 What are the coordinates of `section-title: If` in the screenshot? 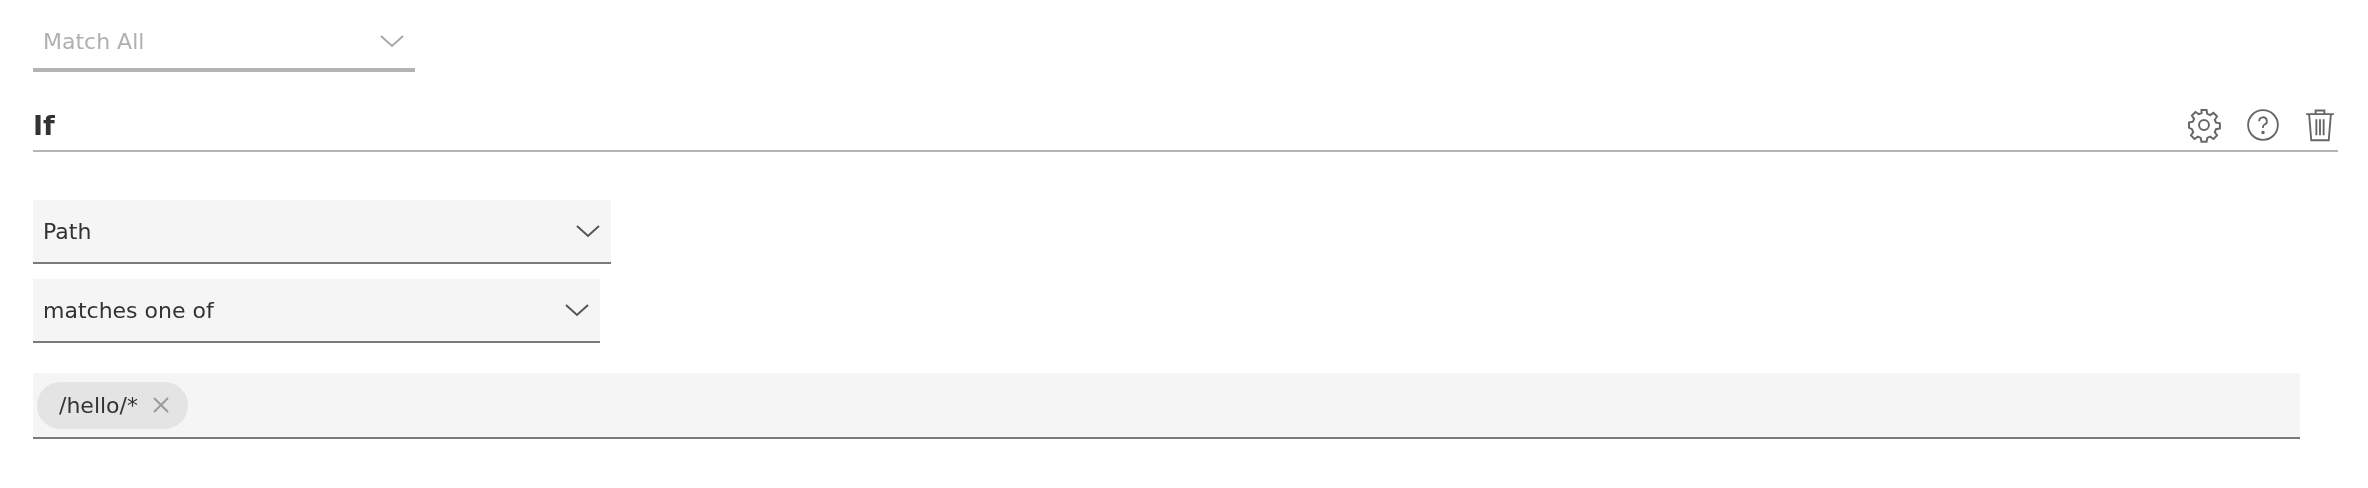 It's located at (44, 125).